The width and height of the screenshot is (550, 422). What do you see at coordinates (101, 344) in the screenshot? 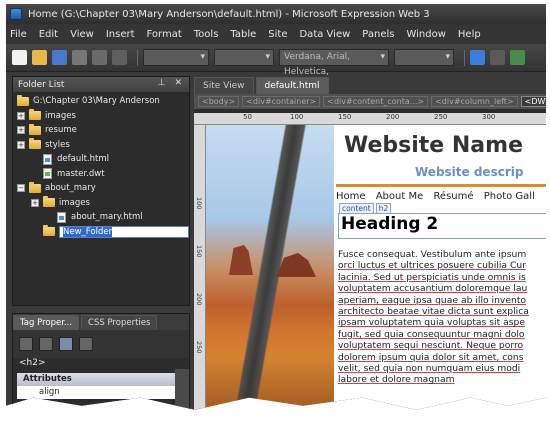
I see `tag-properties-toolbar` at bounding box center [101, 344].